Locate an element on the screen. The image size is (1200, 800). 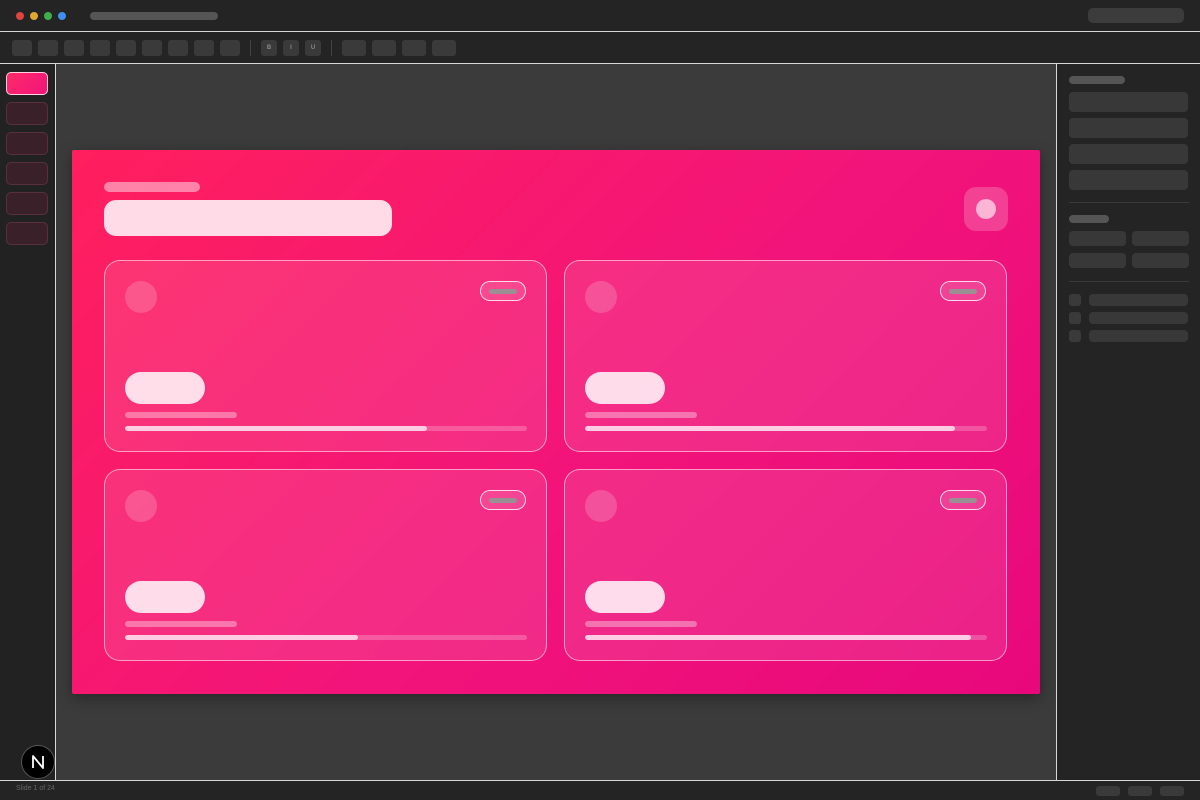
share-button is located at coordinates (1136, 15).